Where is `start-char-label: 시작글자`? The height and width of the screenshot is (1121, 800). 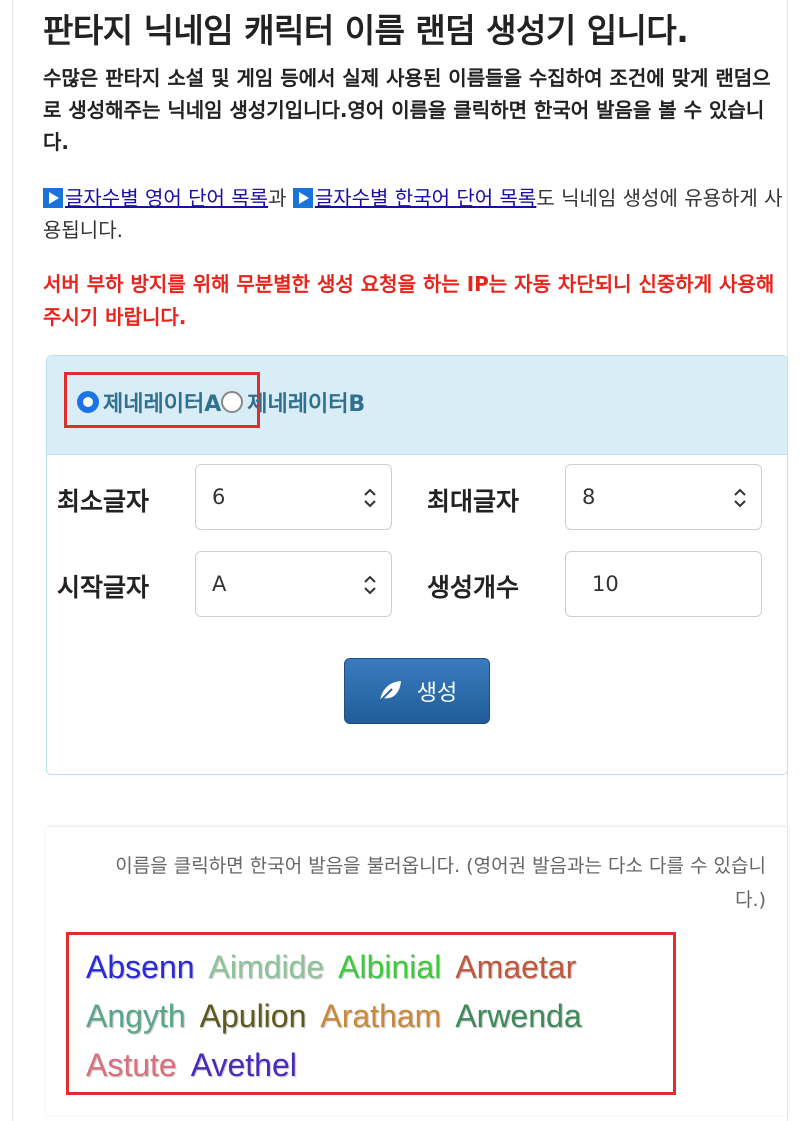
start-char-label: 시작글자 is located at coordinates (103, 587).